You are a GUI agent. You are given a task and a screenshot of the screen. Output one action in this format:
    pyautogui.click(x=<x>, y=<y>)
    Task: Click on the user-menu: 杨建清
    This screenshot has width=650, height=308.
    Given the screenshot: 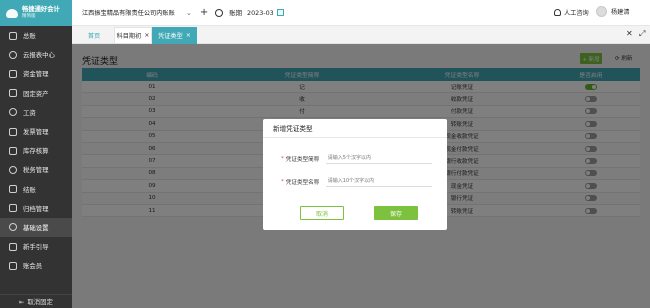 What is the action you would take?
    pyautogui.click(x=613, y=11)
    